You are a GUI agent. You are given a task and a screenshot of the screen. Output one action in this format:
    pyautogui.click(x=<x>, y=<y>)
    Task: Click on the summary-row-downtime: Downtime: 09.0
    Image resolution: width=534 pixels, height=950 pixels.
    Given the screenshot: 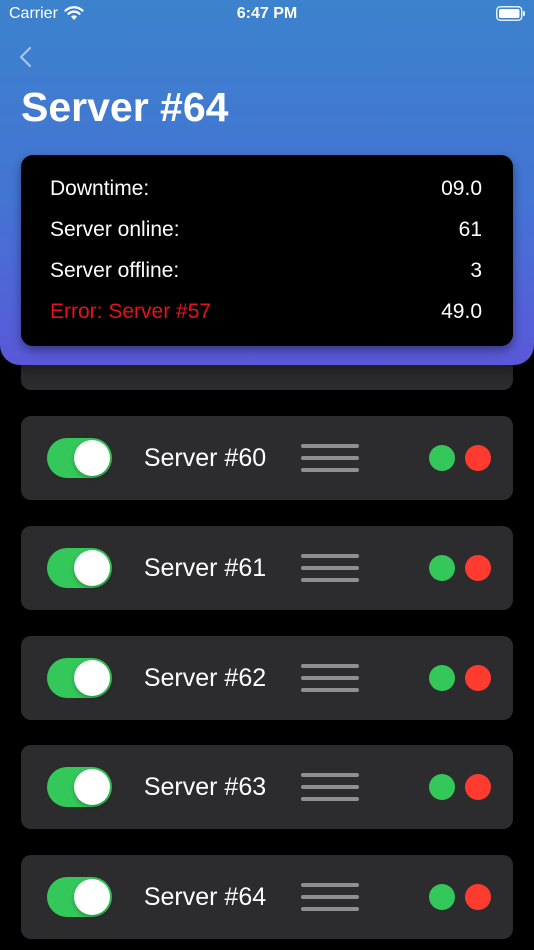 What is the action you would take?
    pyautogui.click(x=266, y=192)
    